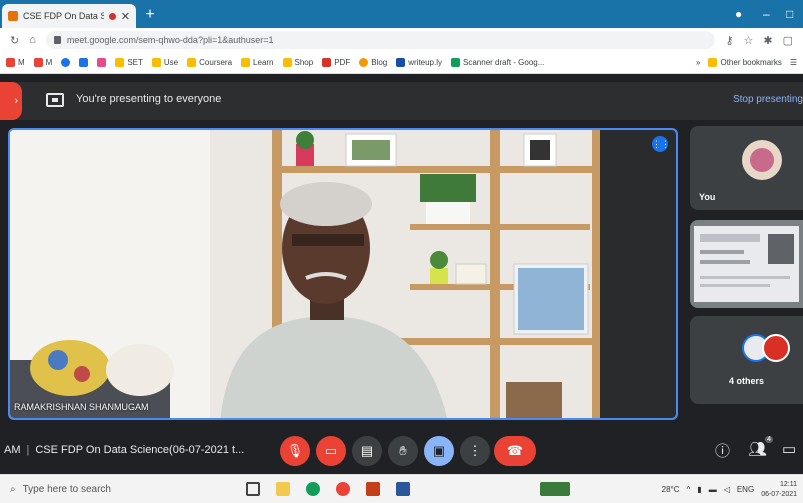 The width and height of the screenshot is (803, 503). Describe the element at coordinates (749, 40) in the screenshot. I see `bookmark-star-icon: ☆` at that location.